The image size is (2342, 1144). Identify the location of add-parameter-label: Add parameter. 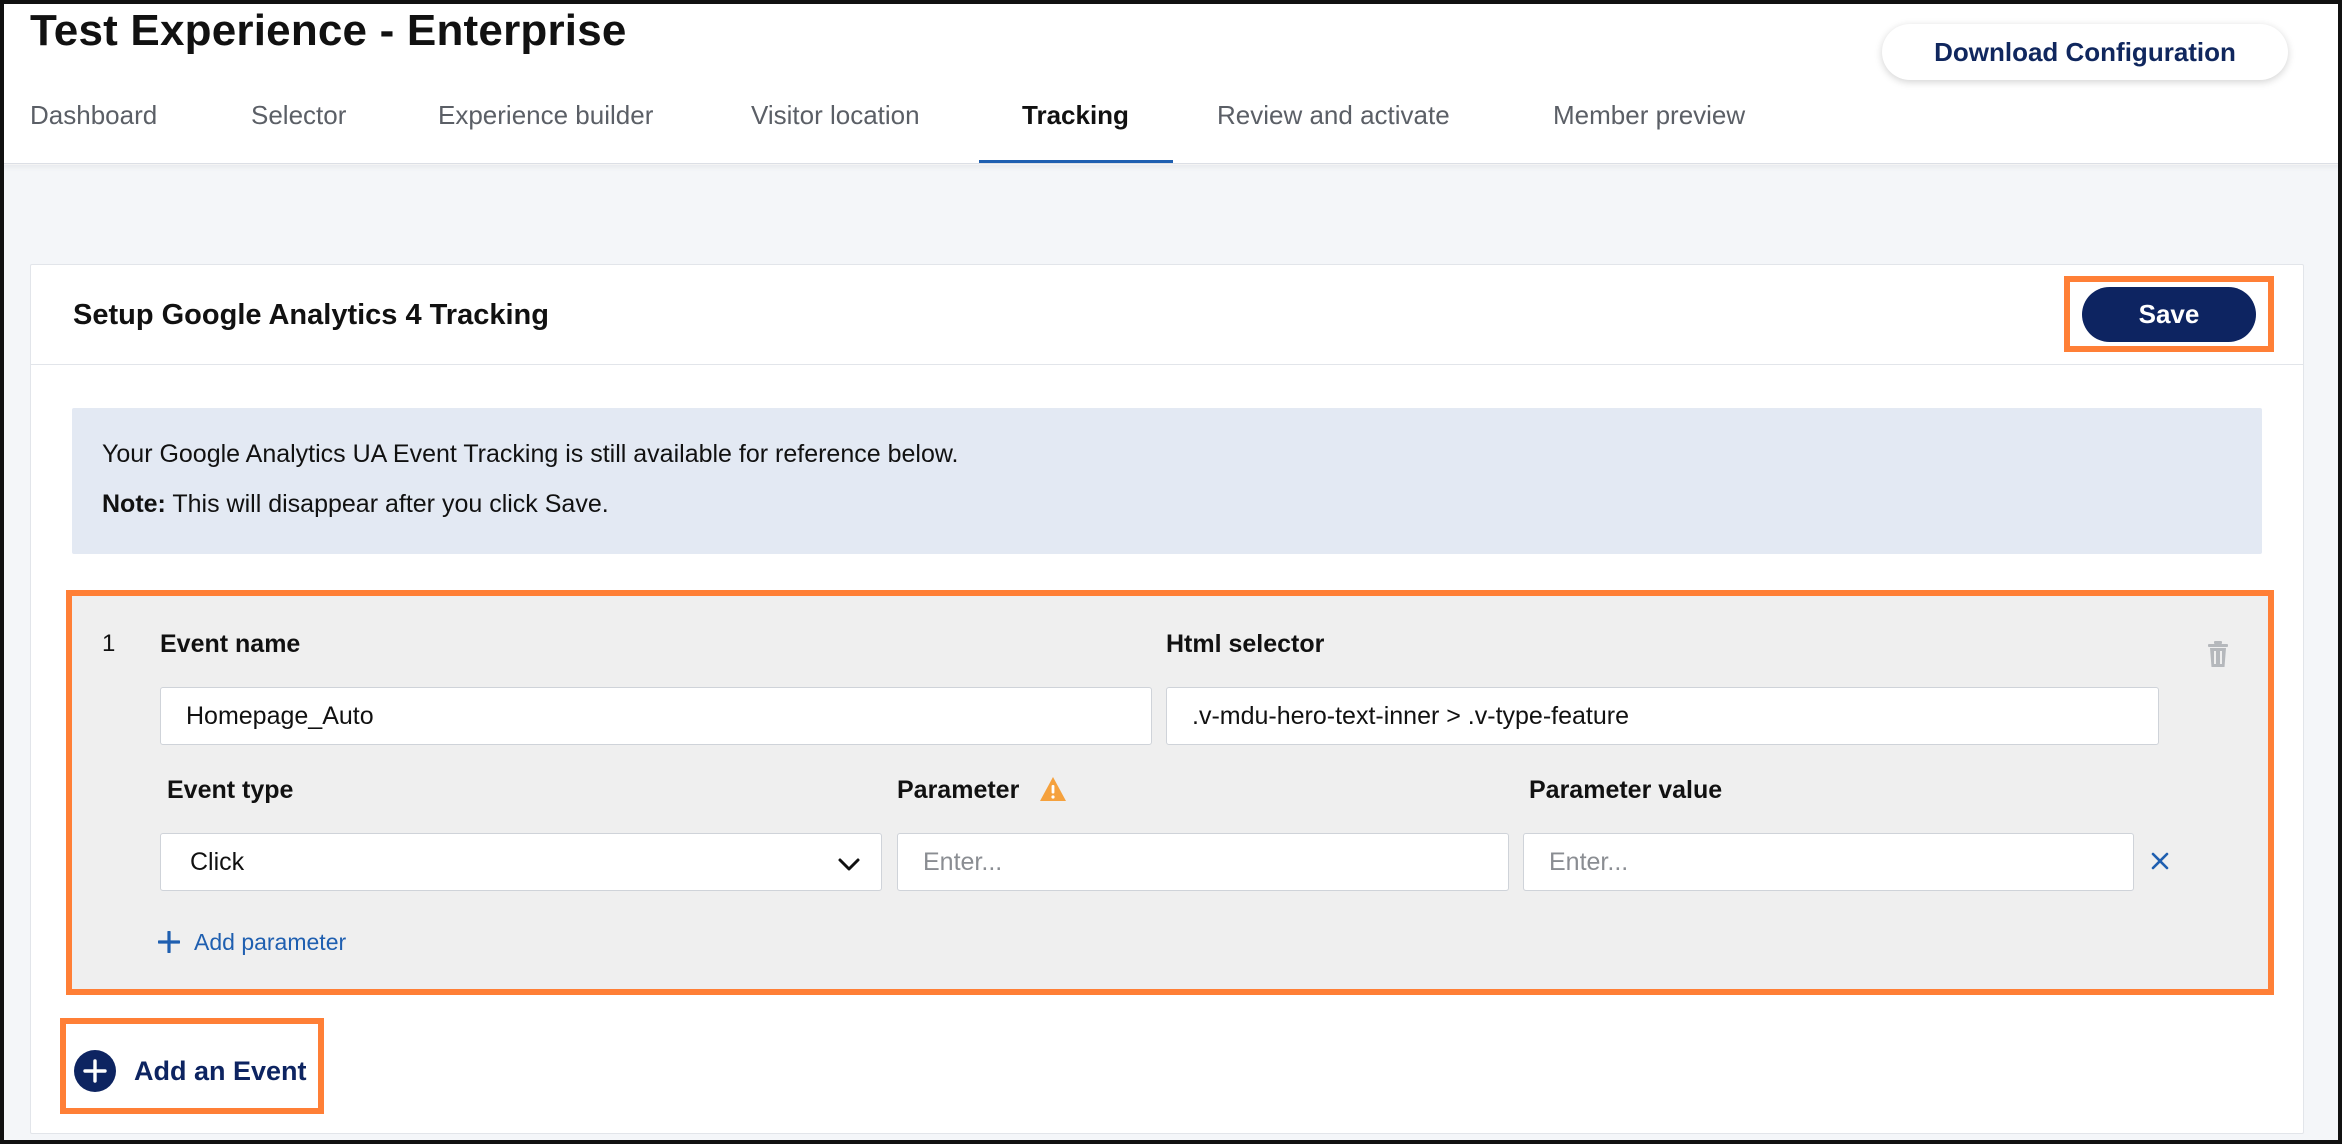
(270, 941).